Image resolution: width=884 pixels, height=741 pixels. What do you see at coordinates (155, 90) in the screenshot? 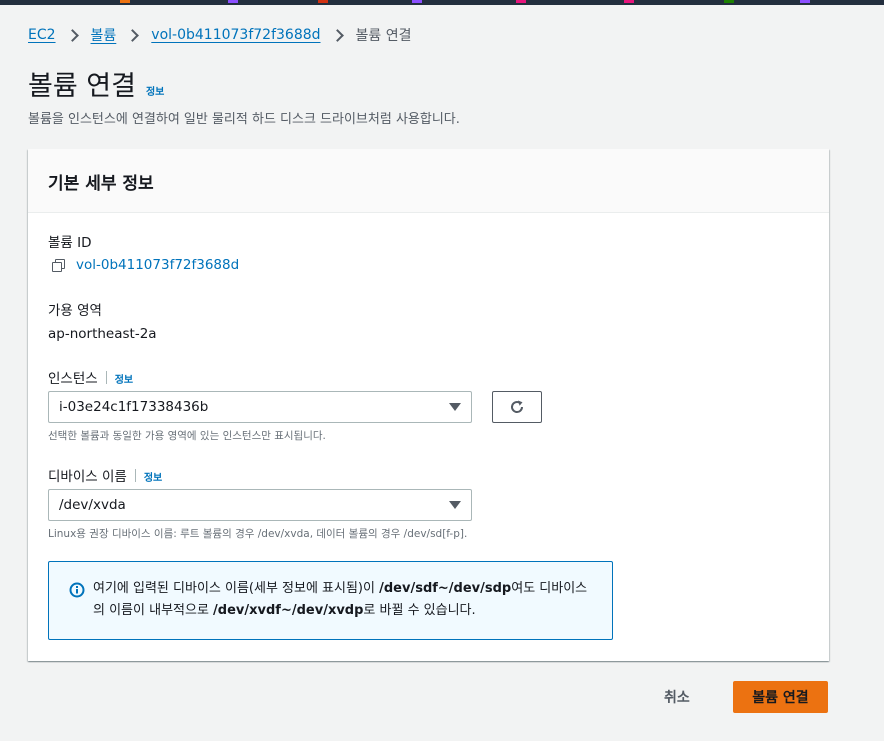
I see `page-info-link: 정보` at bounding box center [155, 90].